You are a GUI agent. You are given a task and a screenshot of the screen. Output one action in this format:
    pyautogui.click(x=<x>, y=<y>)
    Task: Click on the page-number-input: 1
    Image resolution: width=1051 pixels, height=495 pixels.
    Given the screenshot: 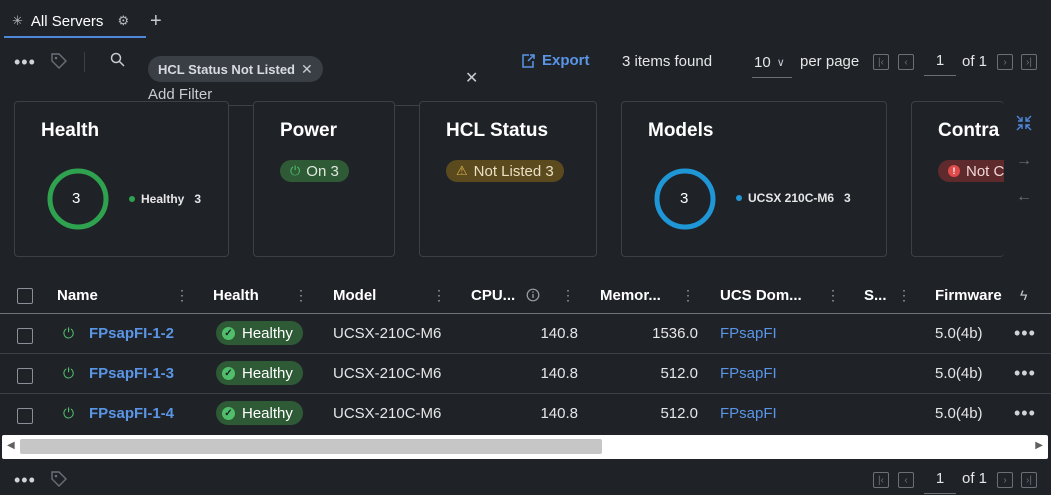 What is the action you would take?
    pyautogui.click(x=940, y=61)
    